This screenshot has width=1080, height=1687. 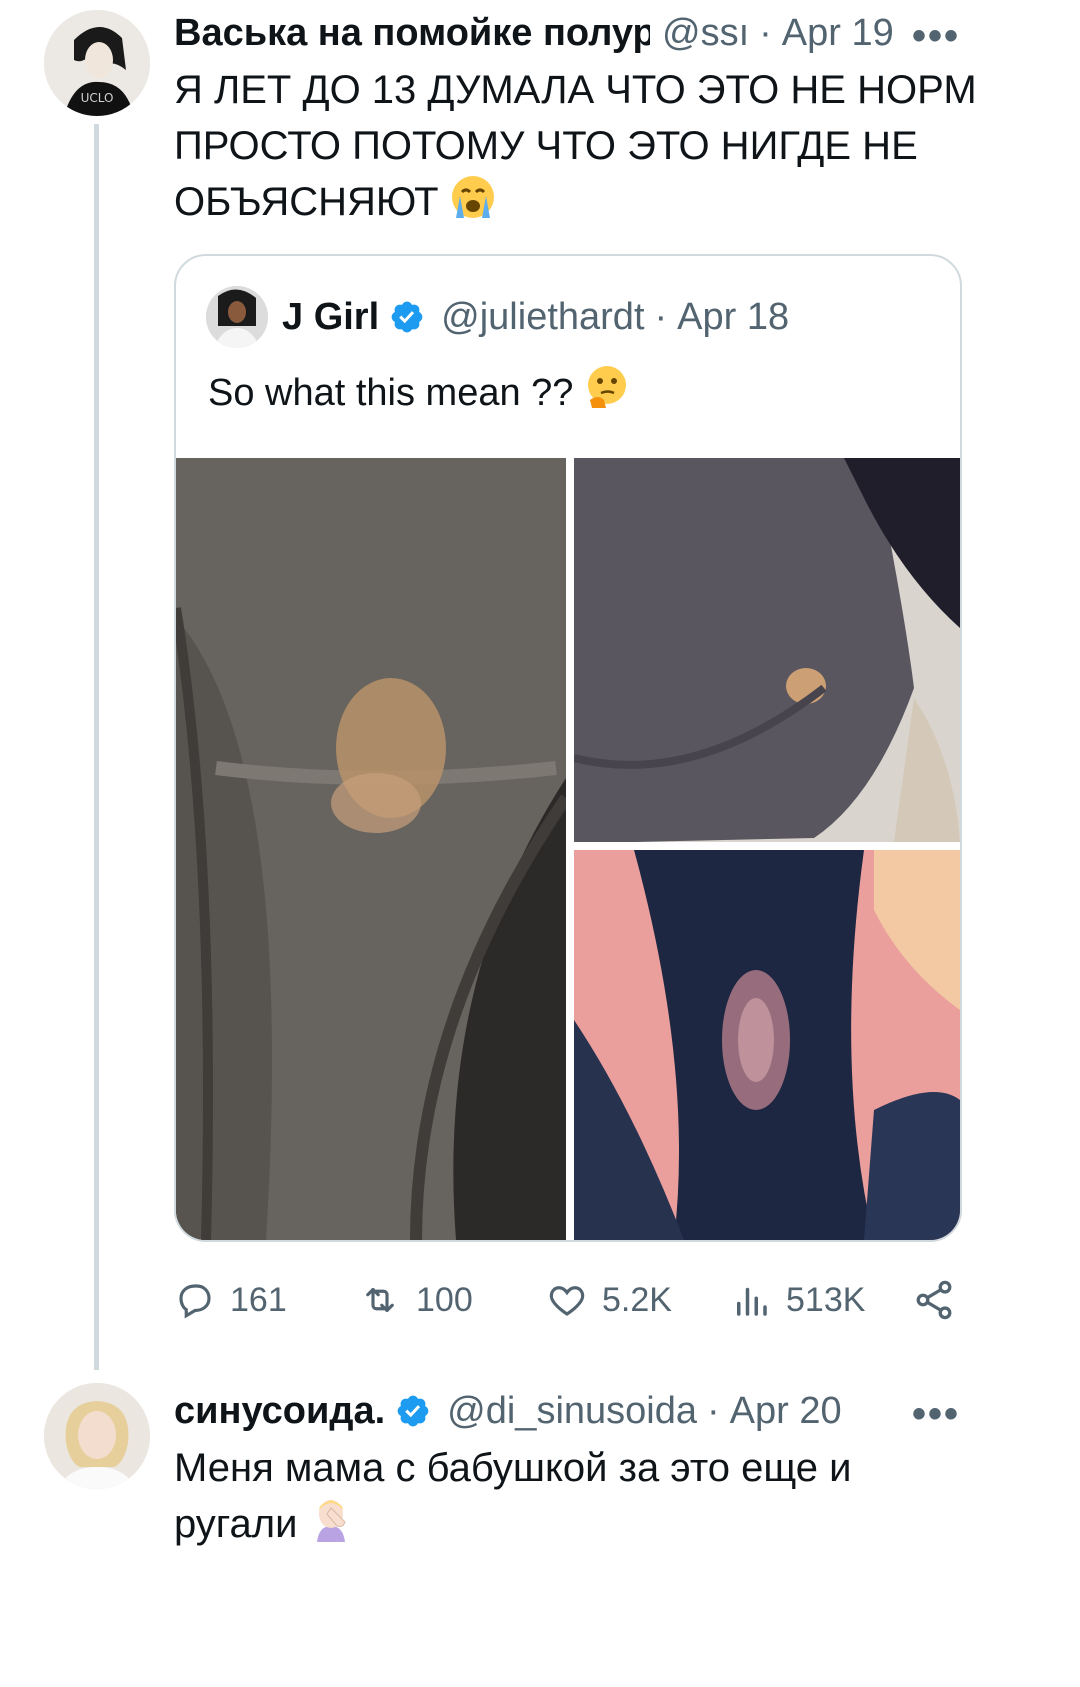 I want to click on reply-icon, so click(x=195, y=1301).